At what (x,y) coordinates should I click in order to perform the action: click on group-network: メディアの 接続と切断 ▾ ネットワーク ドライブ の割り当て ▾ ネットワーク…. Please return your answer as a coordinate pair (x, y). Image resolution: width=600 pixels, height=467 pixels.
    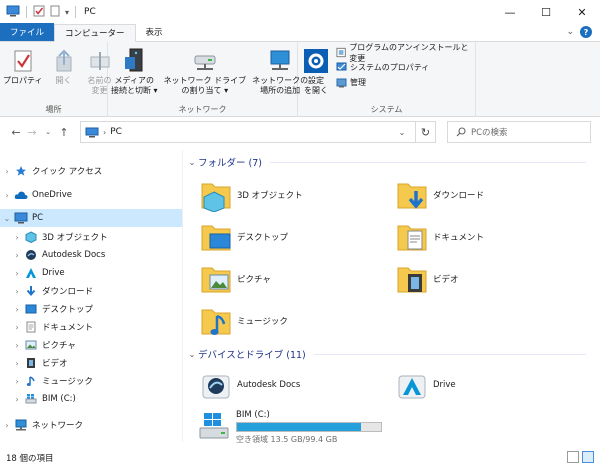
    Looking at the image, I should click on (208, 79).